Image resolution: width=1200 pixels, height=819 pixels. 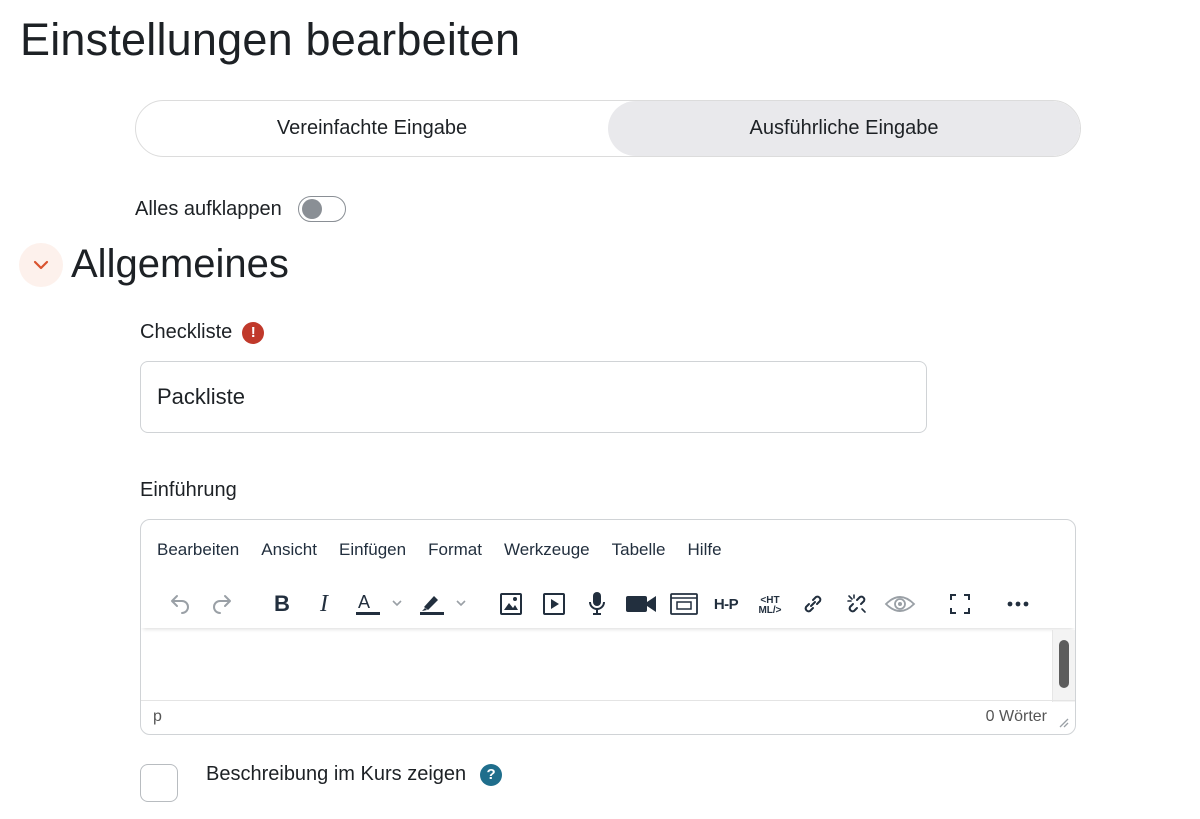 What do you see at coordinates (180, 264) in the screenshot?
I see `section-title: Allgemeines` at bounding box center [180, 264].